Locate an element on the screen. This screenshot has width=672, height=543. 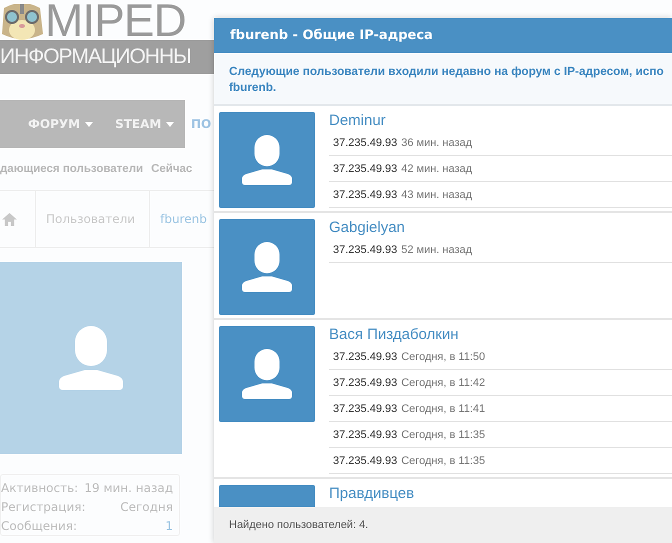
visit-time: 52 мин. назад is located at coordinates (436, 250).